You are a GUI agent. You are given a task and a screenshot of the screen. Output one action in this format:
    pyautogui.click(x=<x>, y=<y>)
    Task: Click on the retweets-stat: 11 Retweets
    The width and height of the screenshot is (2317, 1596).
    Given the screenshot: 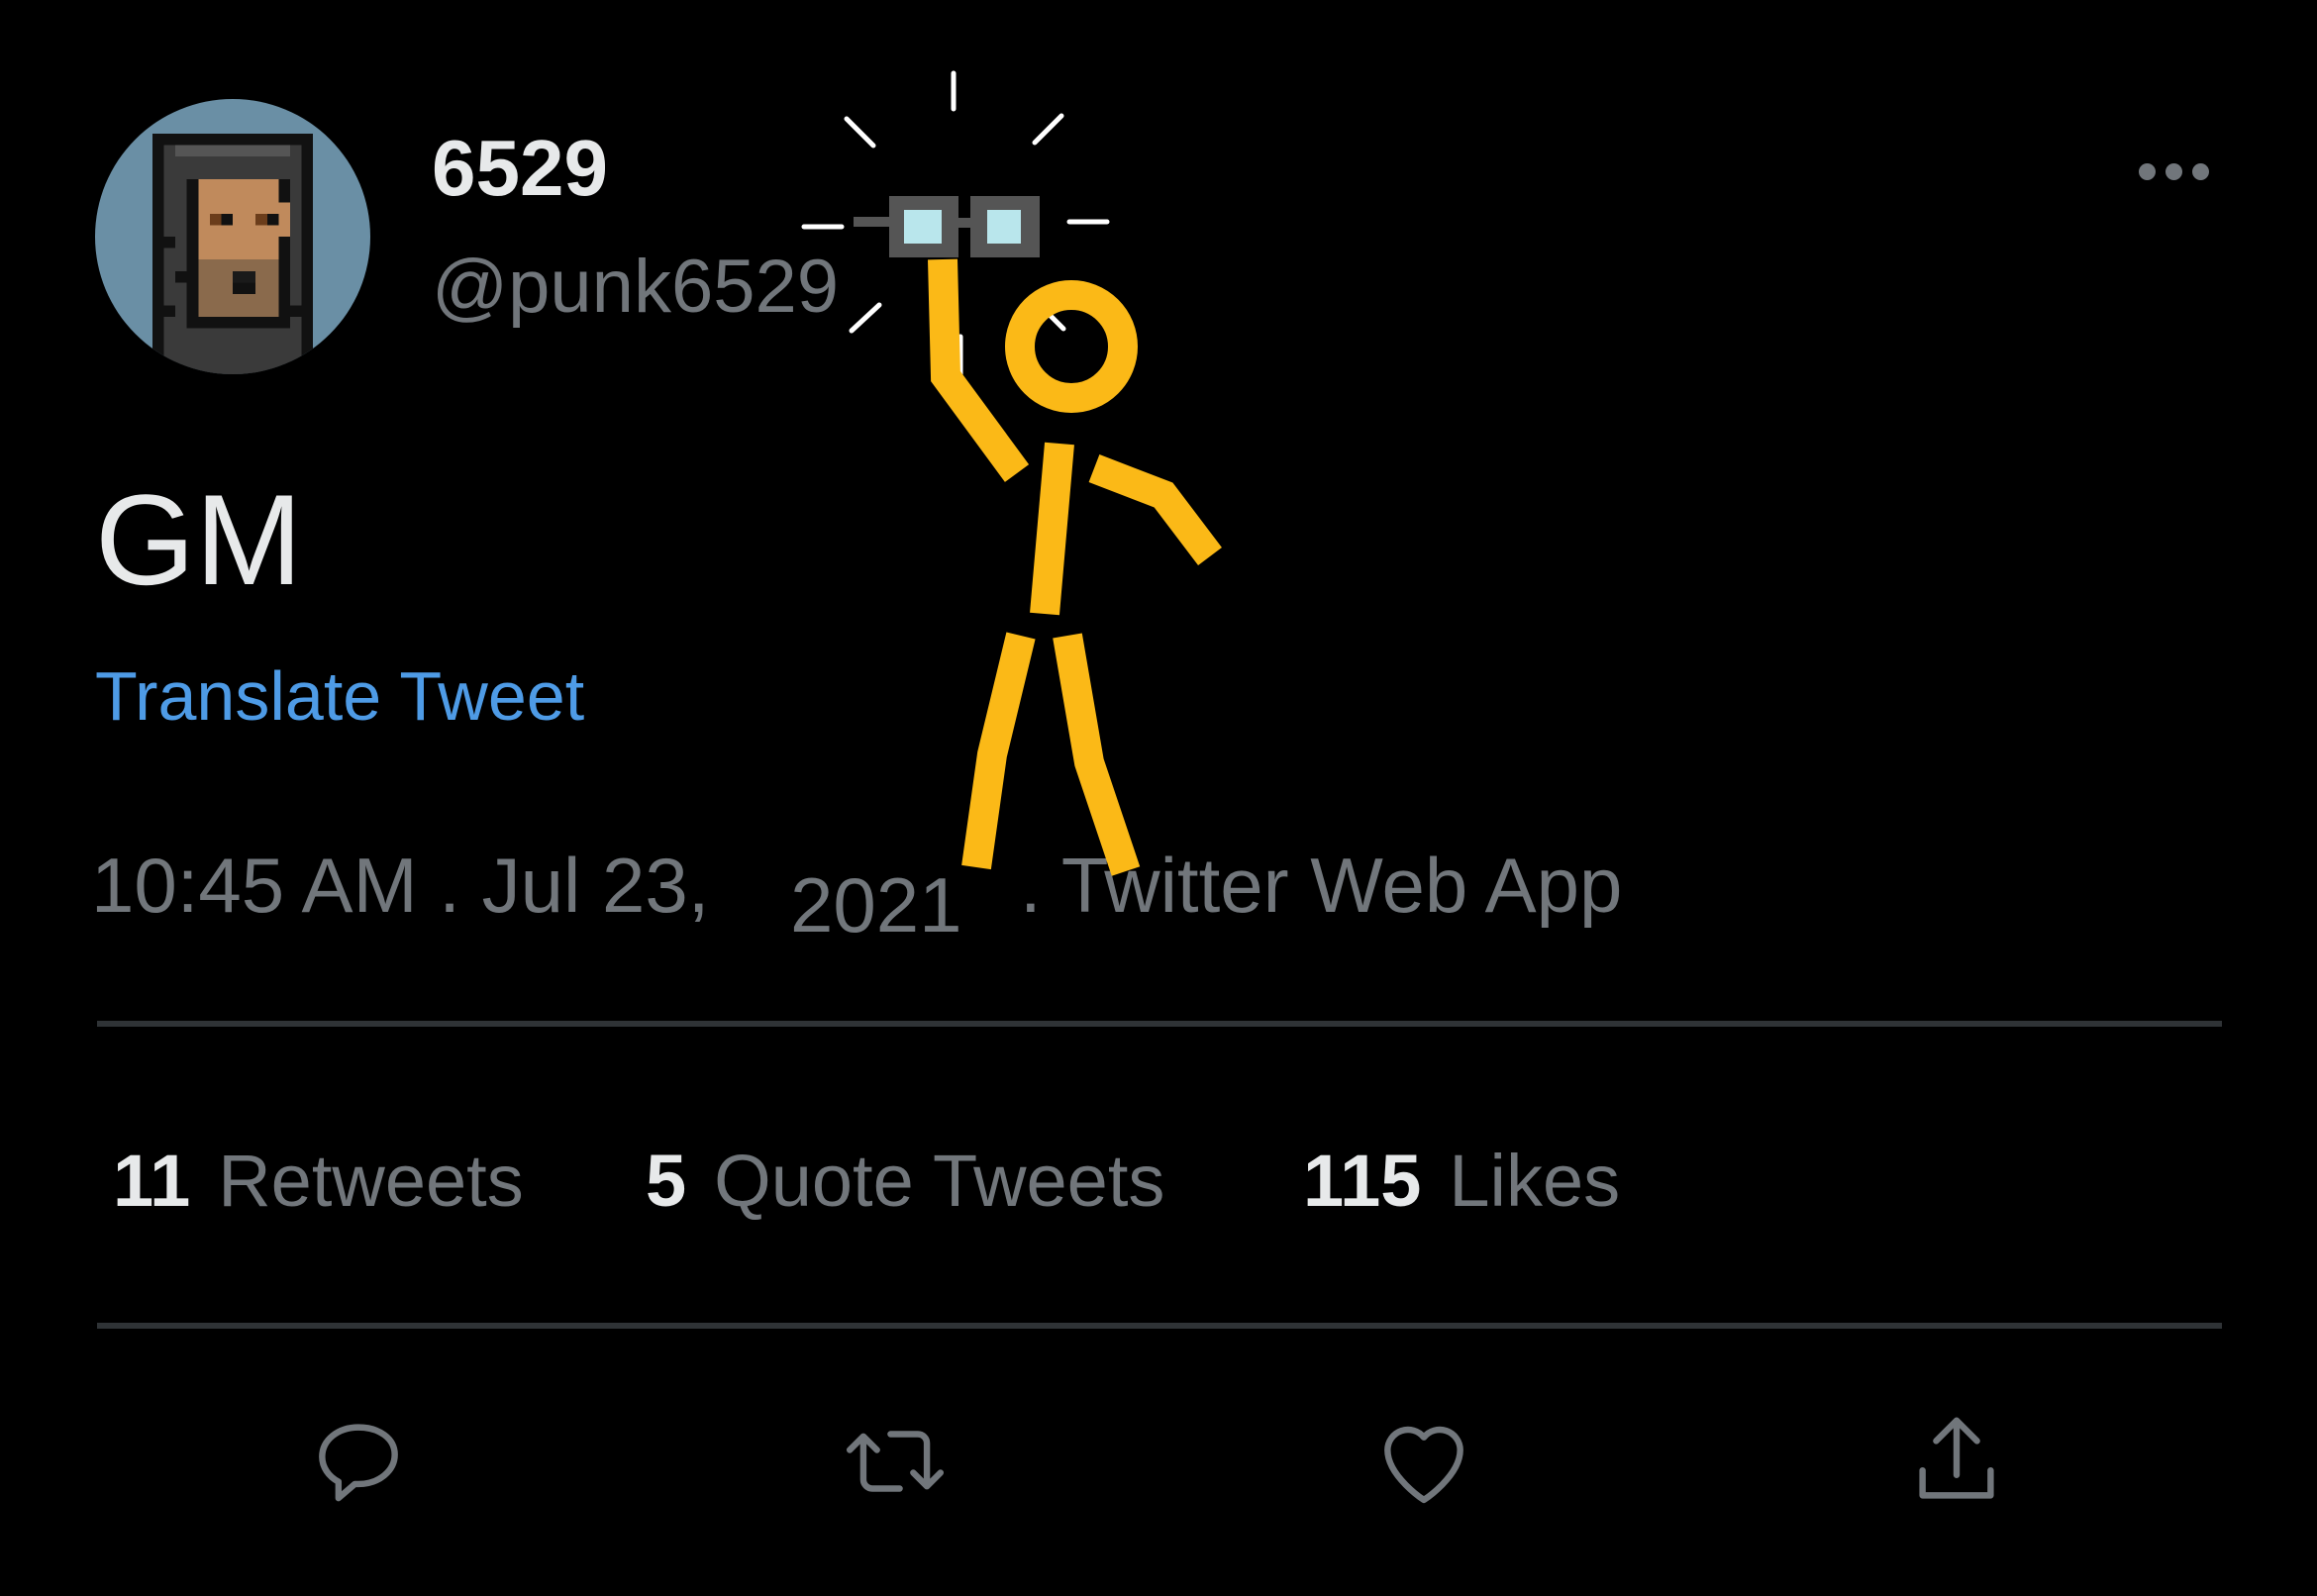 What is the action you would take?
    pyautogui.click(x=318, y=1181)
    